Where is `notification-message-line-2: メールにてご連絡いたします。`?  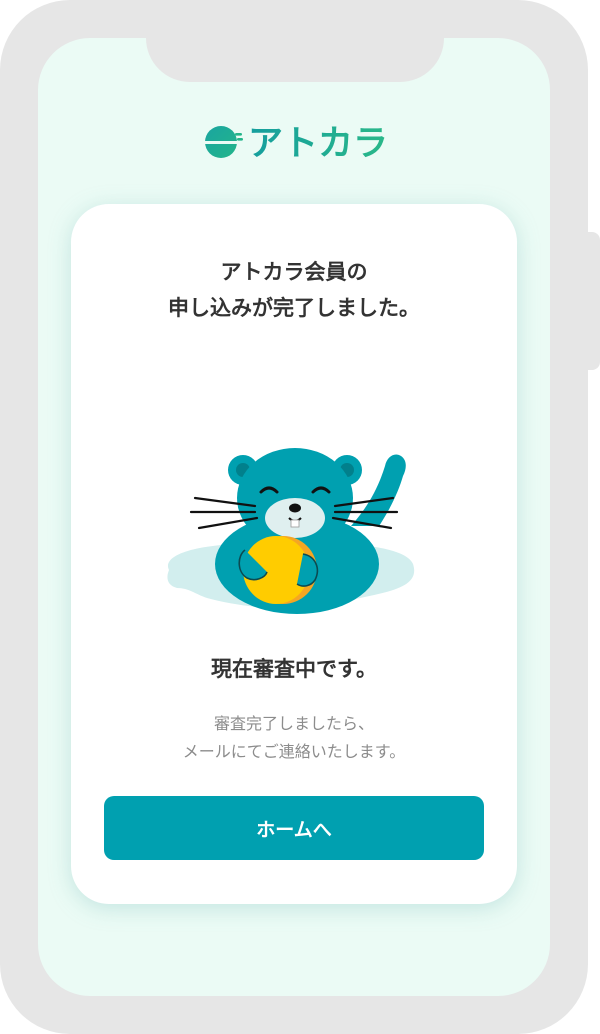 notification-message-line-2: メールにてご連絡いたします。 is located at coordinates (294, 751).